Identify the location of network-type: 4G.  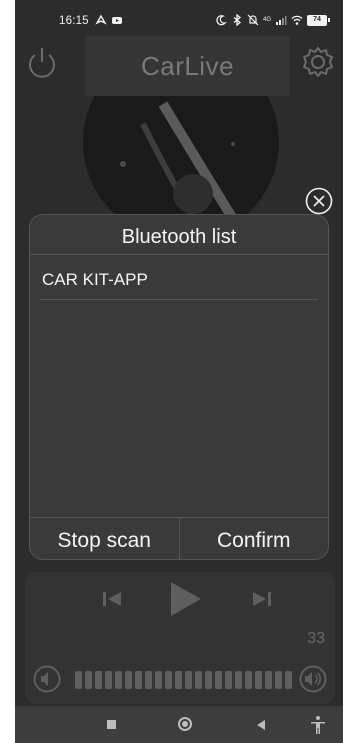
(266, 20).